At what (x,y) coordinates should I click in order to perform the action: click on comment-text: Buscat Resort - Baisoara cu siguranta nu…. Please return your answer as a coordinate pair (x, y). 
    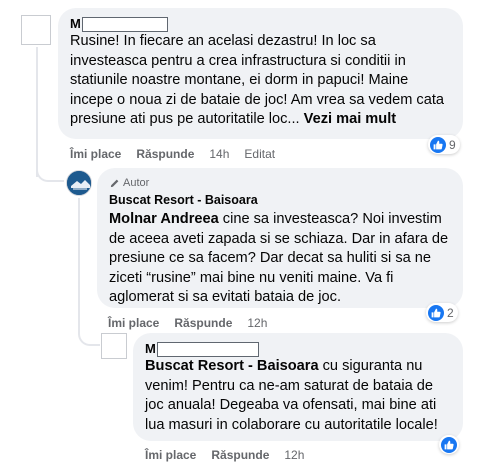
    Looking at the image, I should click on (298, 396).